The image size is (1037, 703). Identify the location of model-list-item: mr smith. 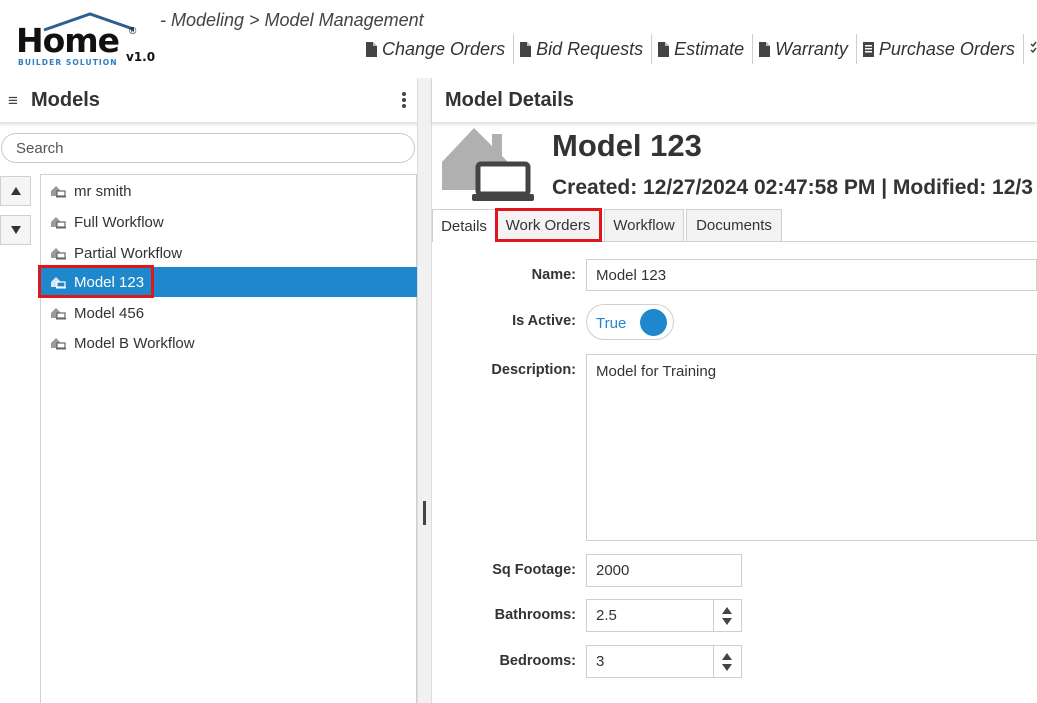
(229, 191).